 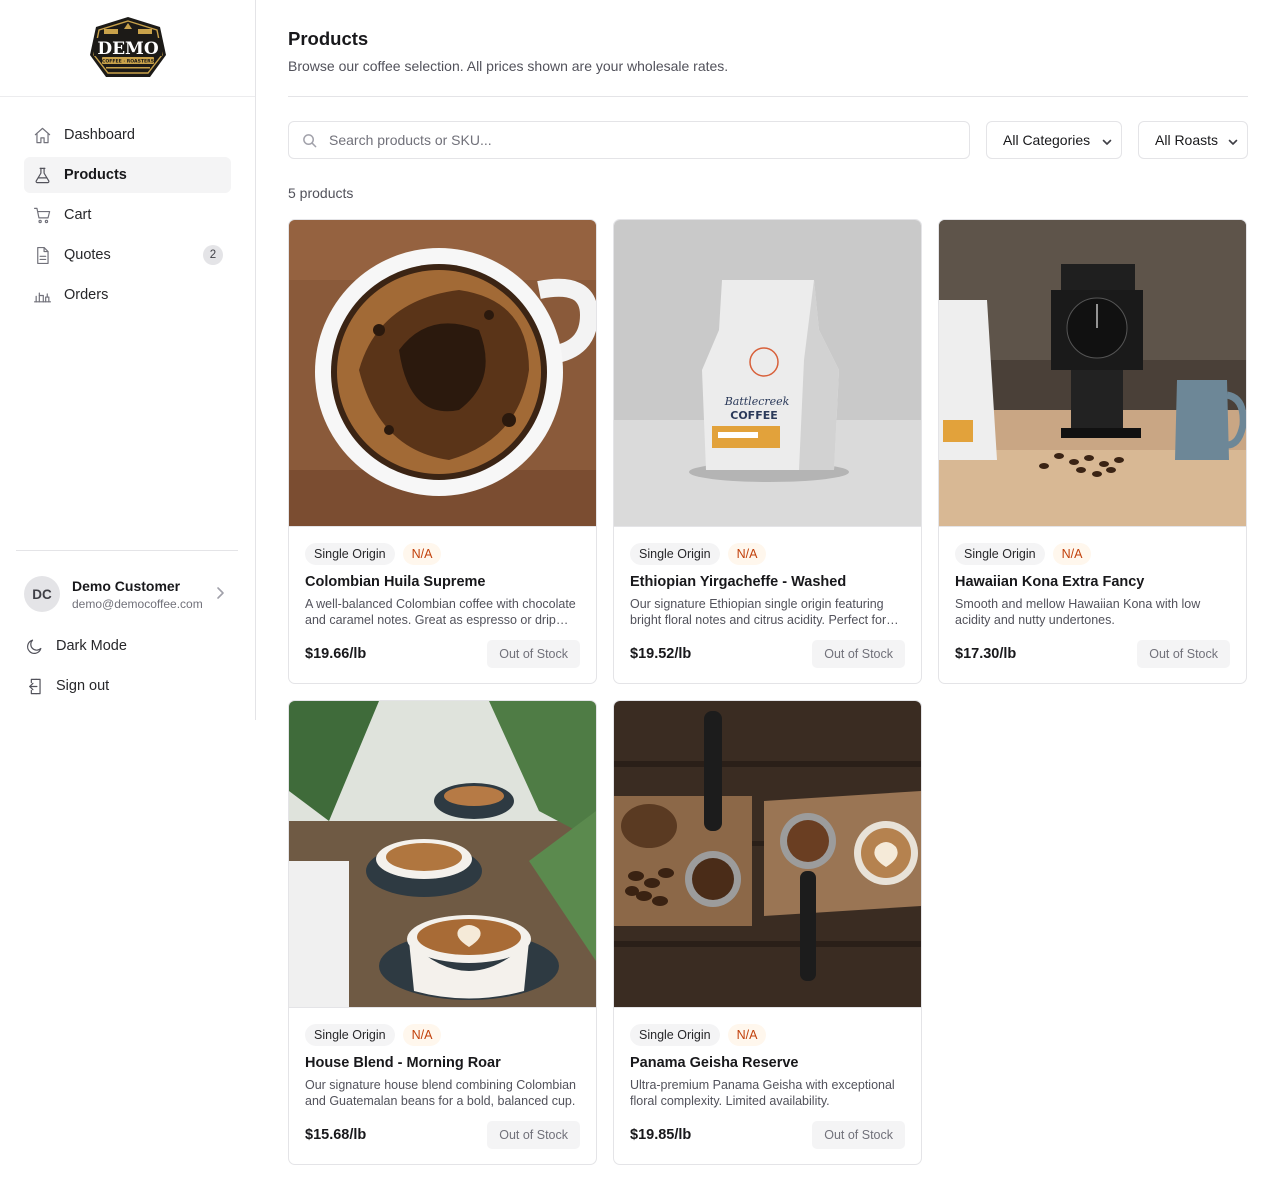 What do you see at coordinates (42, 255) in the screenshot?
I see `document-icon` at bounding box center [42, 255].